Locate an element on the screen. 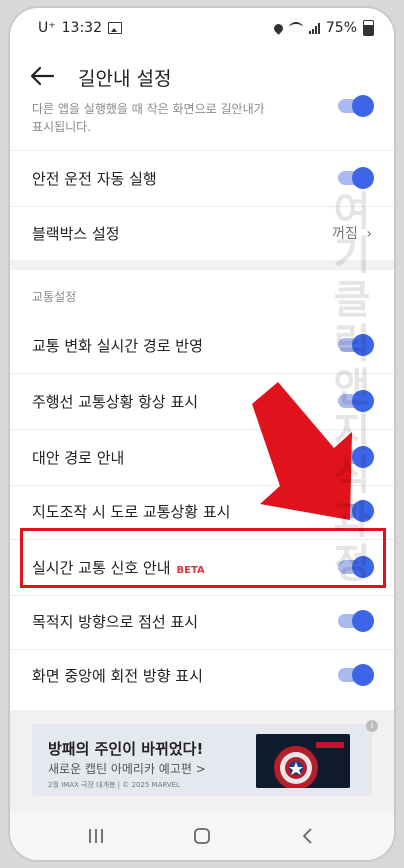 This screenshot has height=868, width=404. ad-info-icon: i is located at coordinates (372, 726).